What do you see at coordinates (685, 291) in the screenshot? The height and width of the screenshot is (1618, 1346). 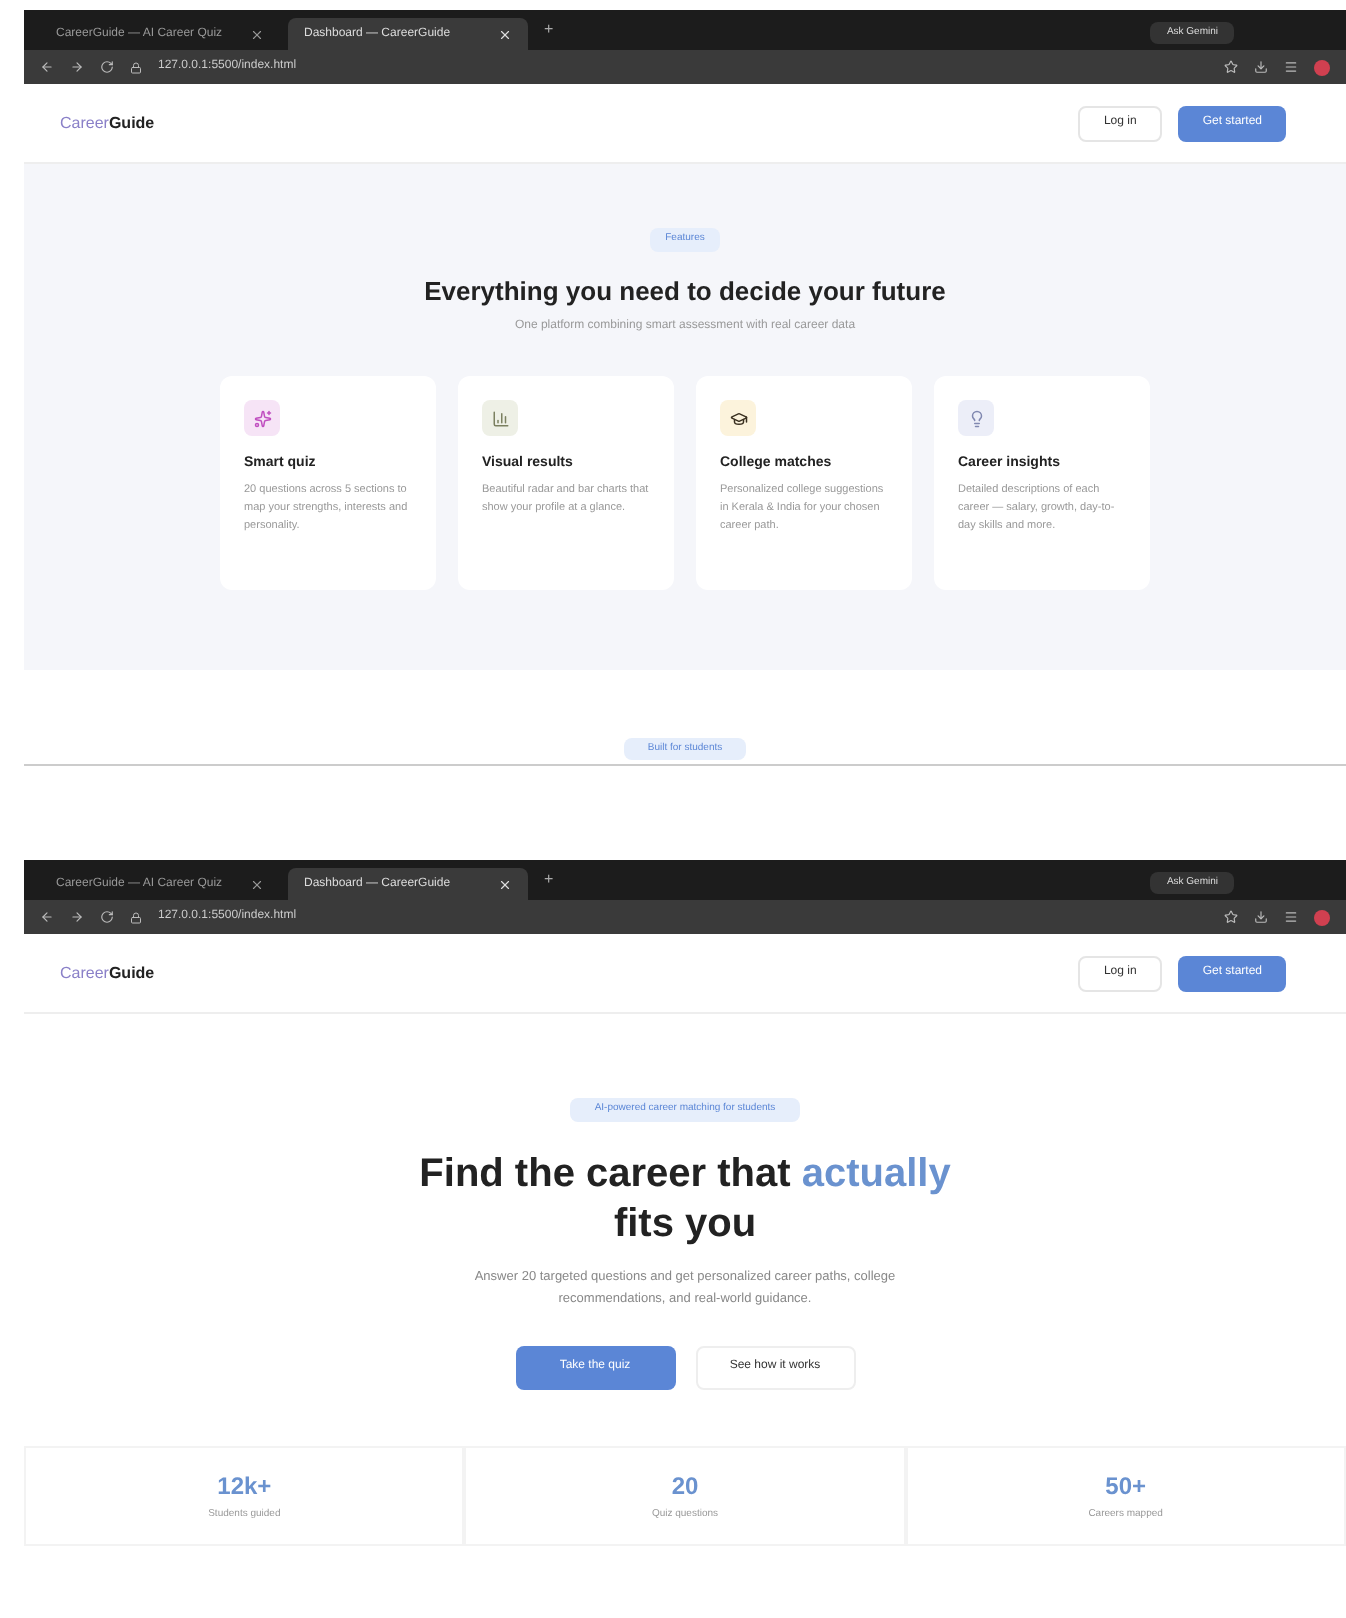 I see `section-title: Everything you need to decide your future` at bounding box center [685, 291].